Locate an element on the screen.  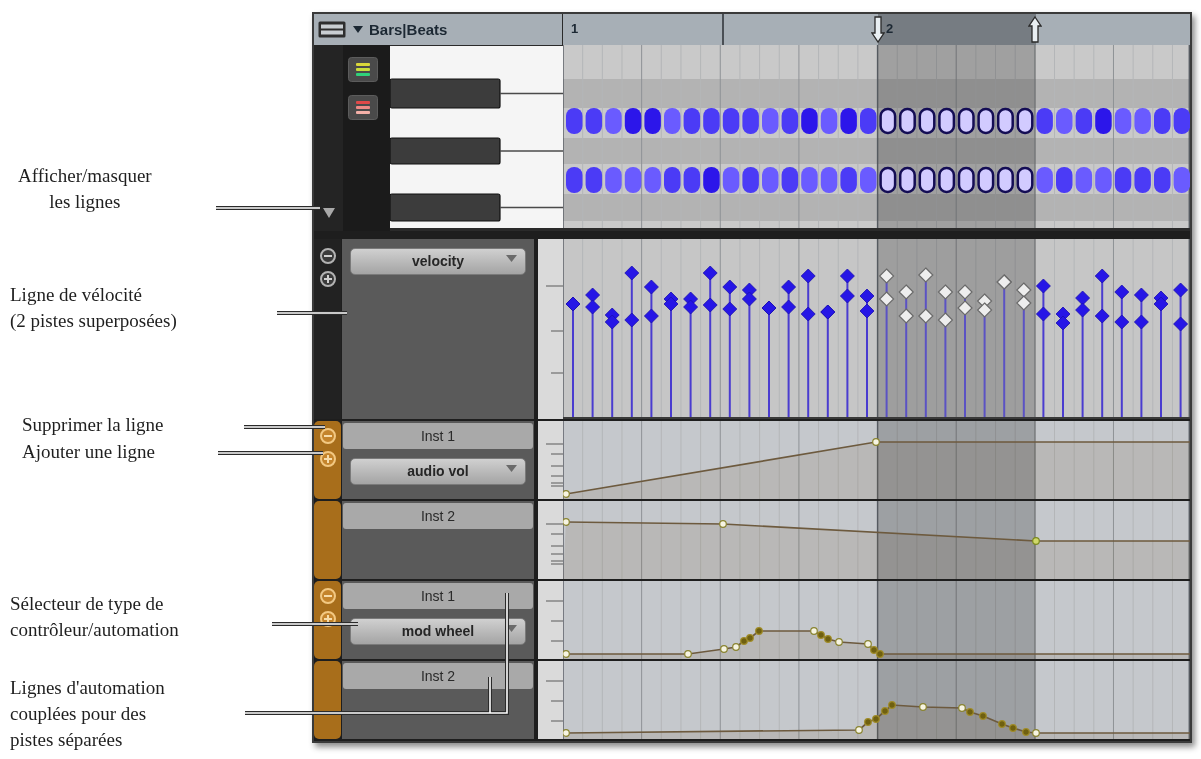
list-icon is located at coordinates (332, 29).